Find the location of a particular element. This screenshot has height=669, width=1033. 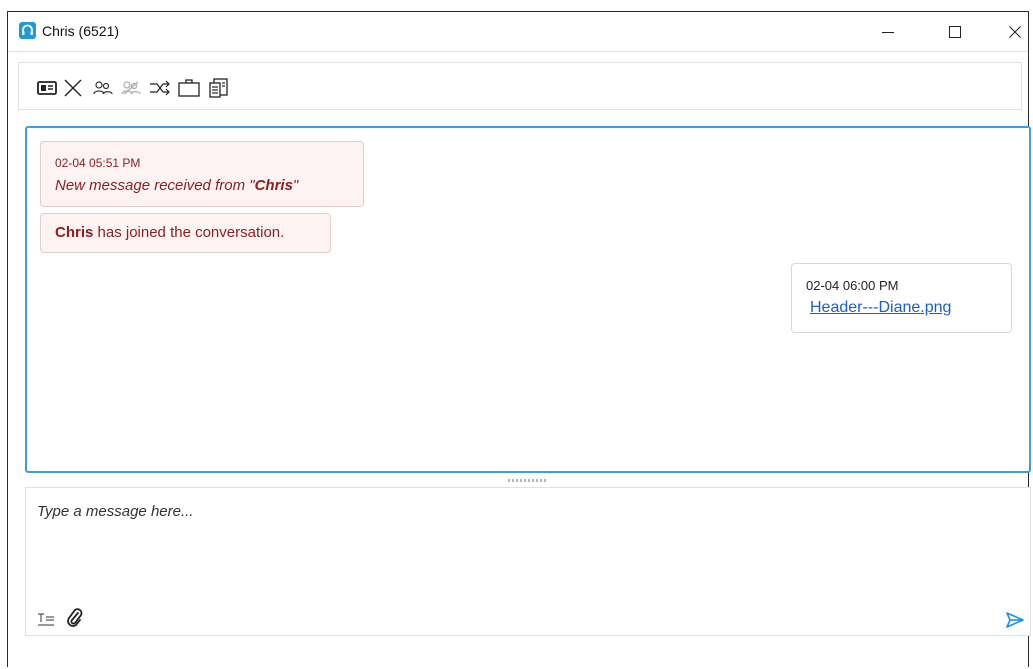

participant-name: Chris is located at coordinates (74, 232).